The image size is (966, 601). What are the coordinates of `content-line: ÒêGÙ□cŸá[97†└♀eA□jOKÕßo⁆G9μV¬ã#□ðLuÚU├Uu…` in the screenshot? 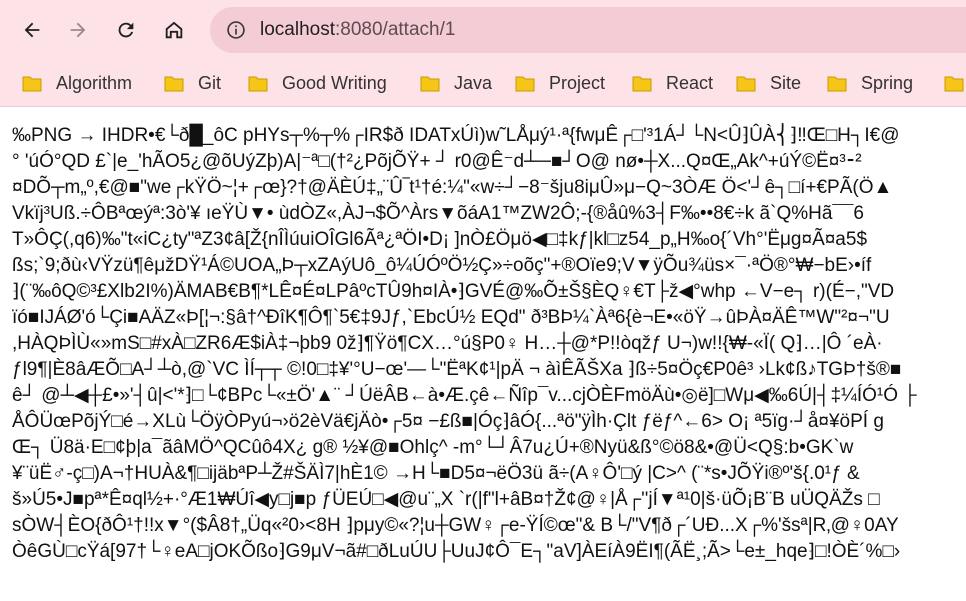 It's located at (456, 551).